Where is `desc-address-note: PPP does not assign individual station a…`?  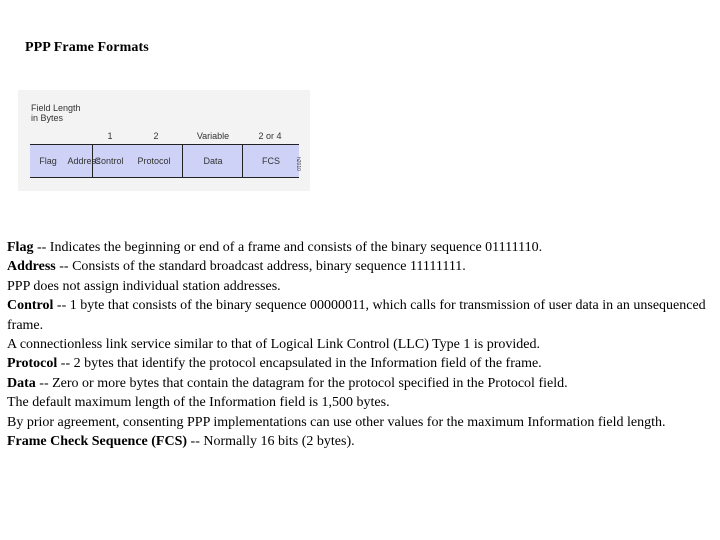
desc-address-note: PPP does not assign individual station a… is located at coordinates (359, 286).